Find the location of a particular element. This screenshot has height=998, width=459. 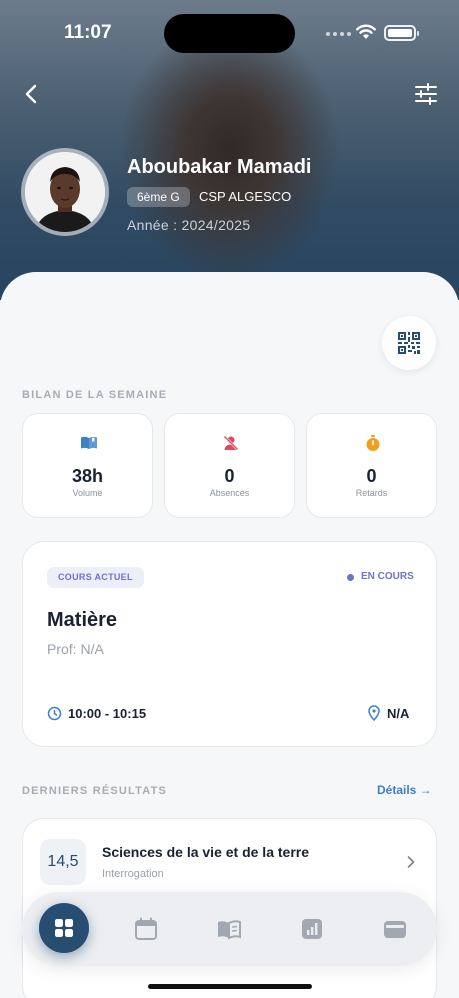

stat-card-volume: 38h Volume is located at coordinates (87, 465).